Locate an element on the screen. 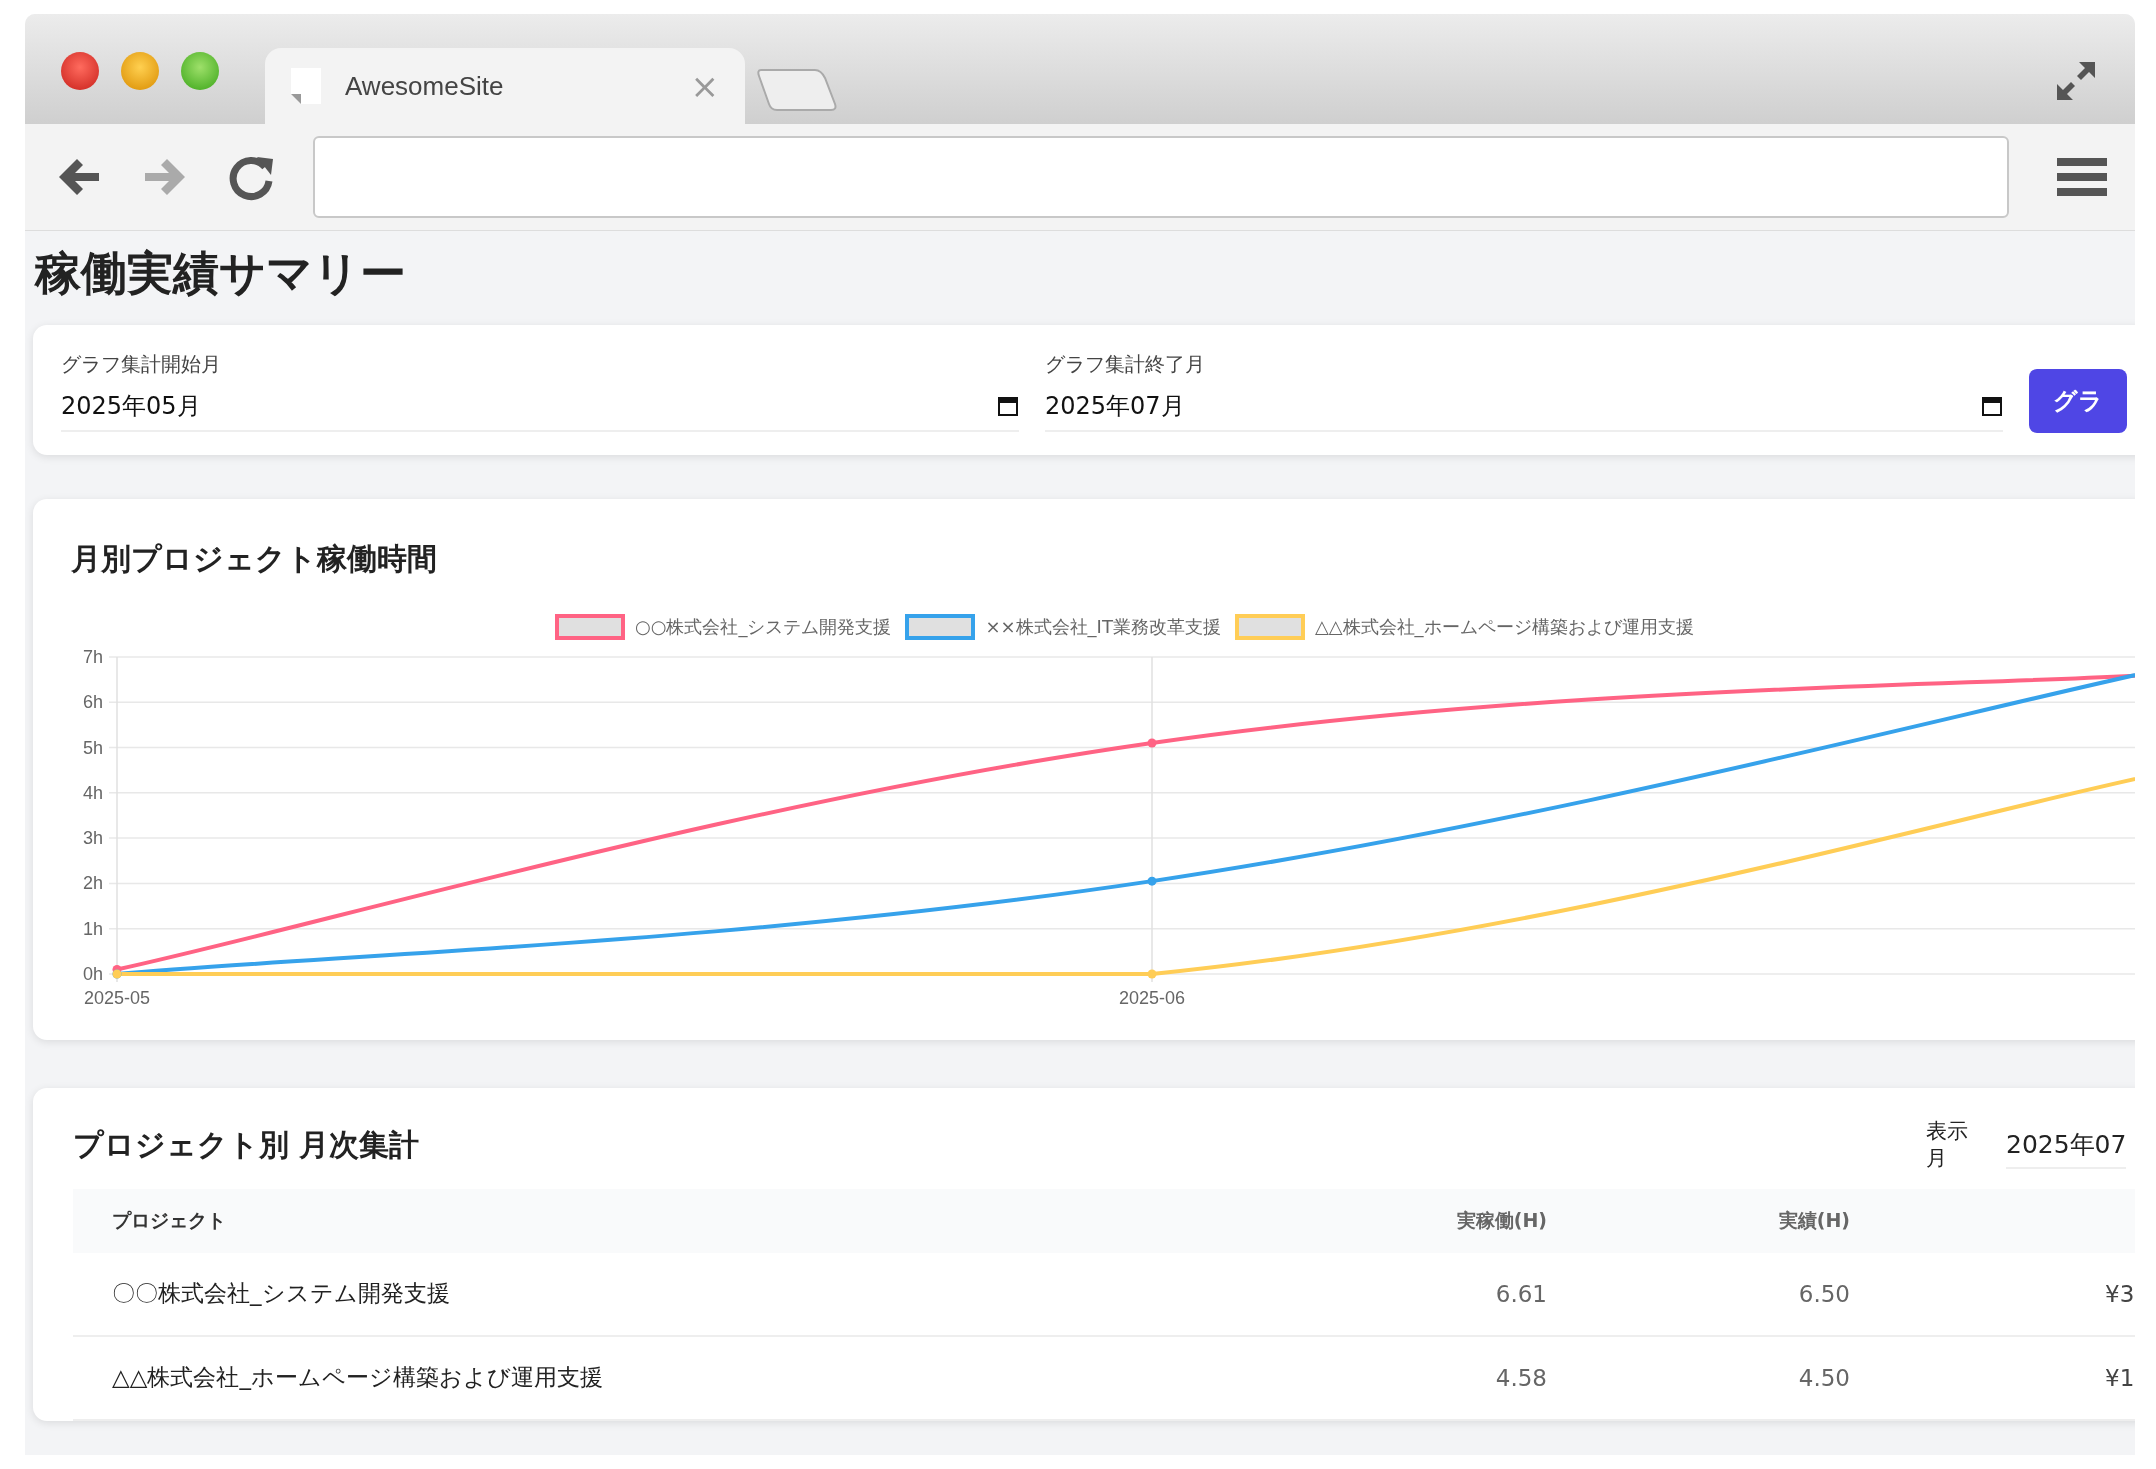  y-tick-label: 4h is located at coordinates (92, 792).